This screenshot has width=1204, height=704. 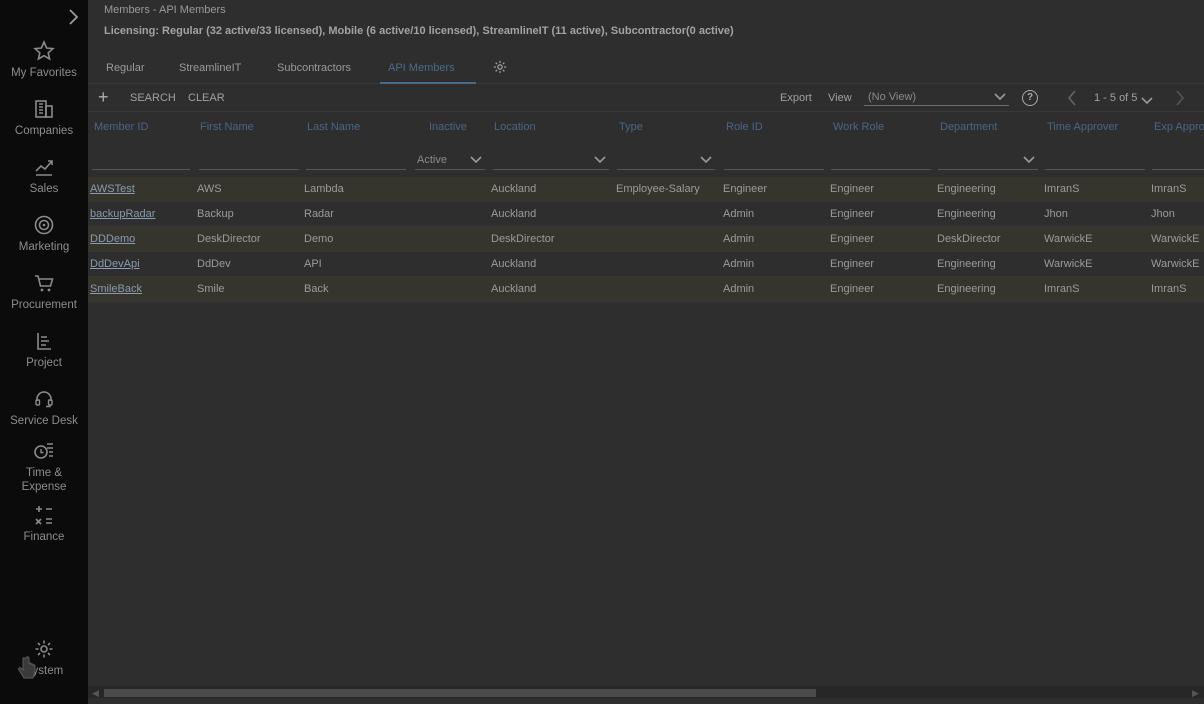 What do you see at coordinates (450, 161) in the screenshot?
I see `filter-inactive: Active` at bounding box center [450, 161].